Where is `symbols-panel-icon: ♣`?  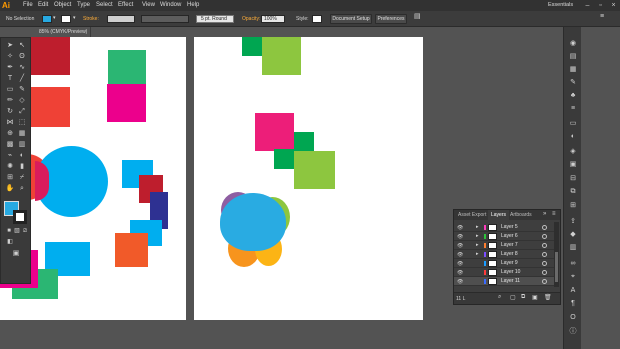
symbols-panel-icon: ♣ is located at coordinates (573, 95).